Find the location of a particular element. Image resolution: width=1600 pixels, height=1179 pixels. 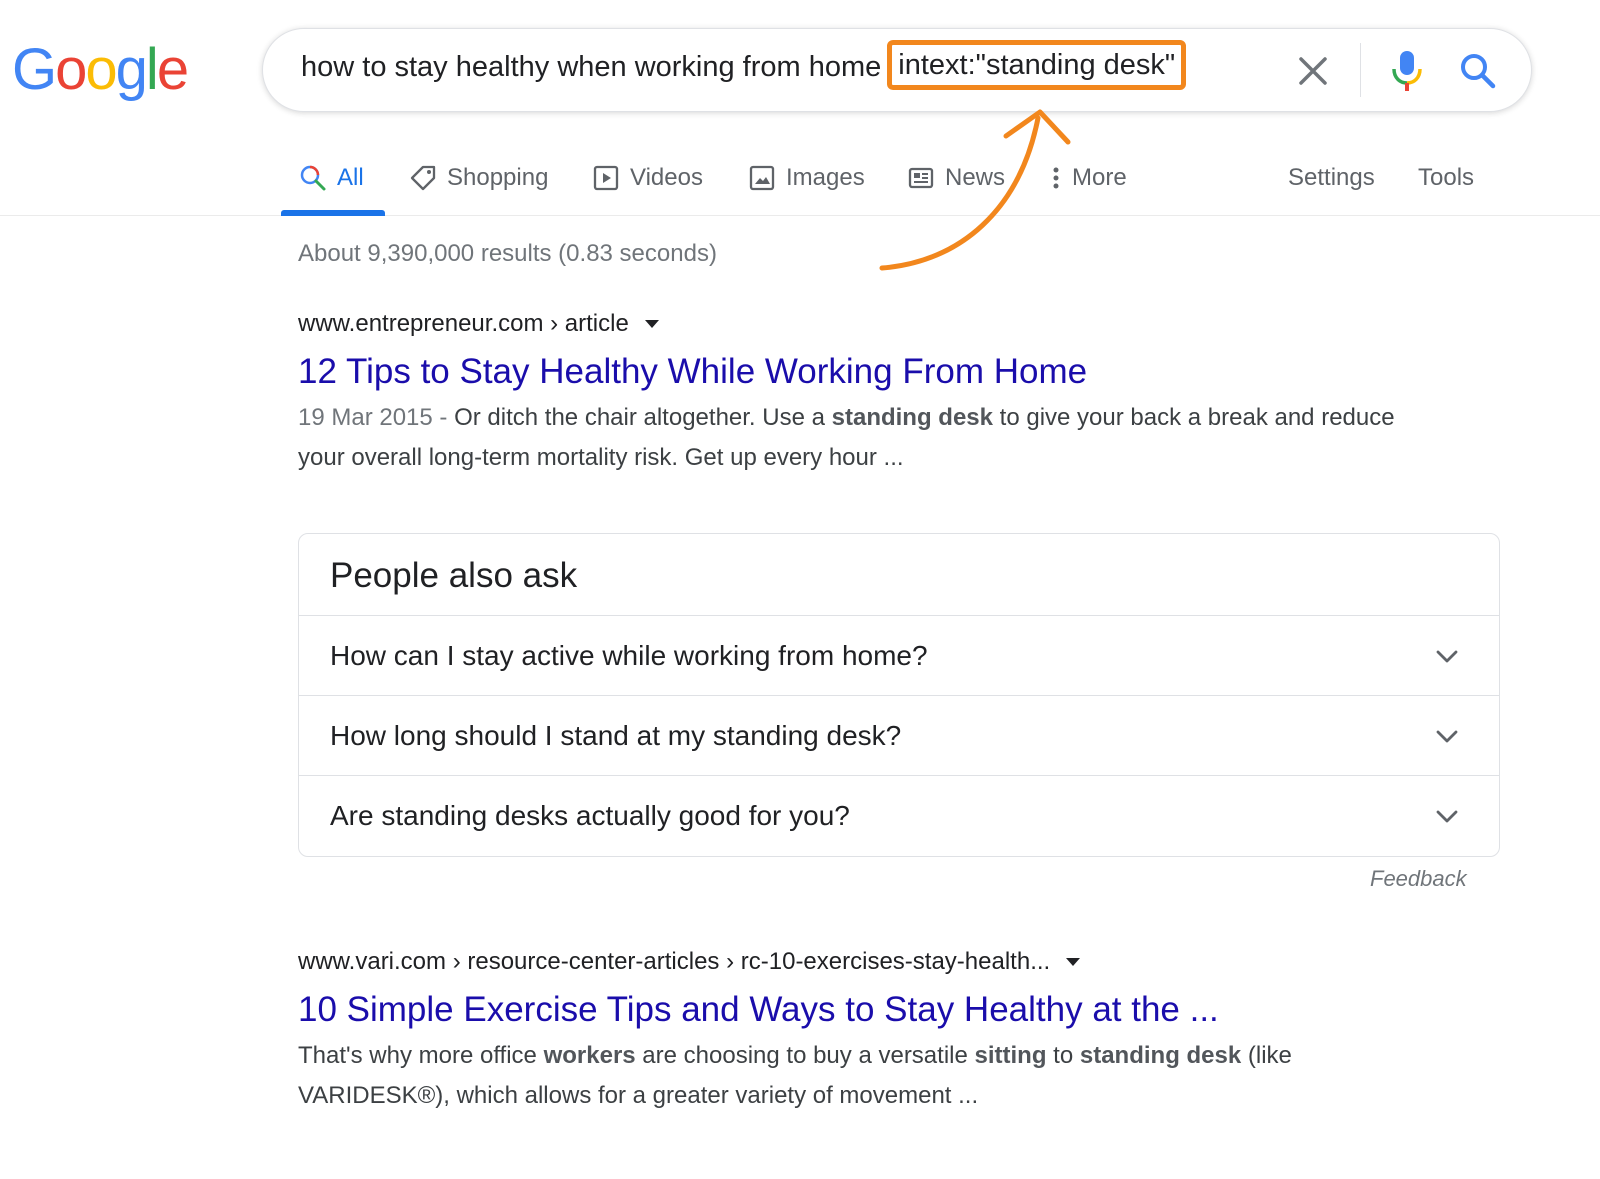

tab-images: Images is located at coordinates (806, 178).